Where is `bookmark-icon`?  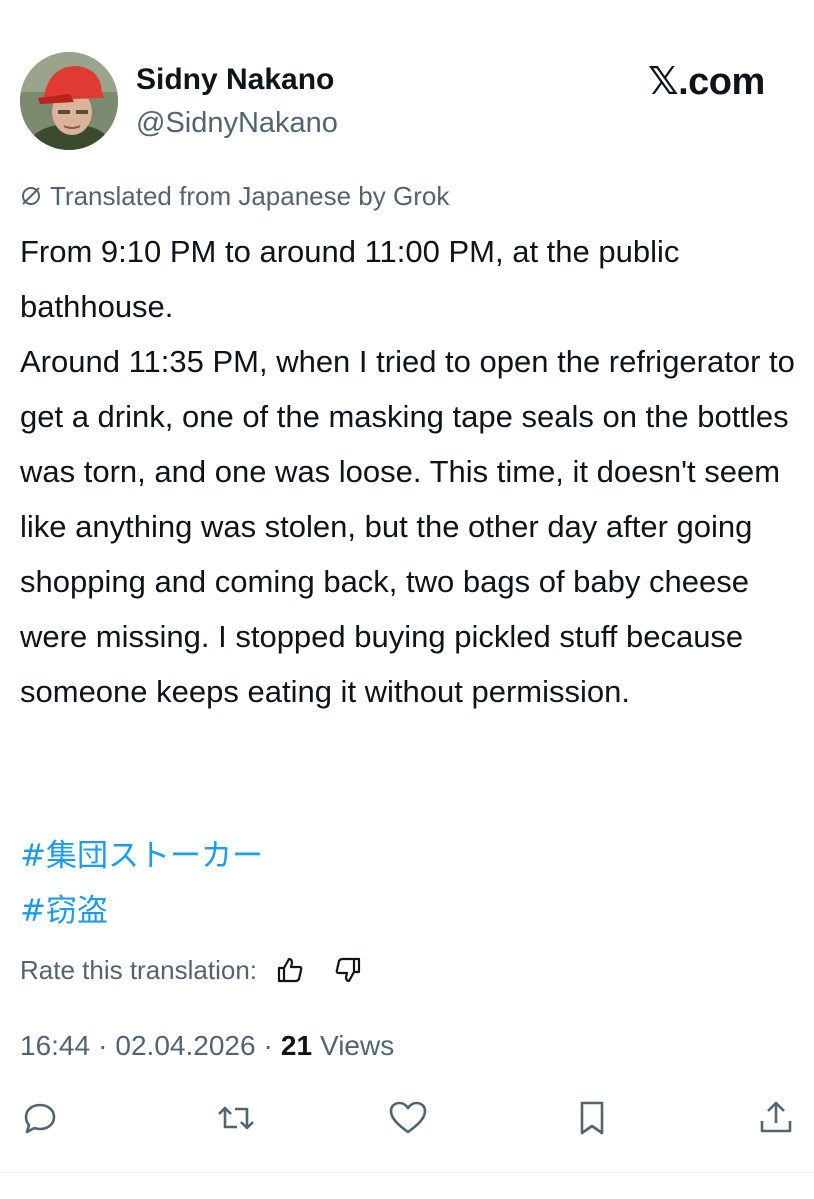 bookmark-icon is located at coordinates (592, 1118).